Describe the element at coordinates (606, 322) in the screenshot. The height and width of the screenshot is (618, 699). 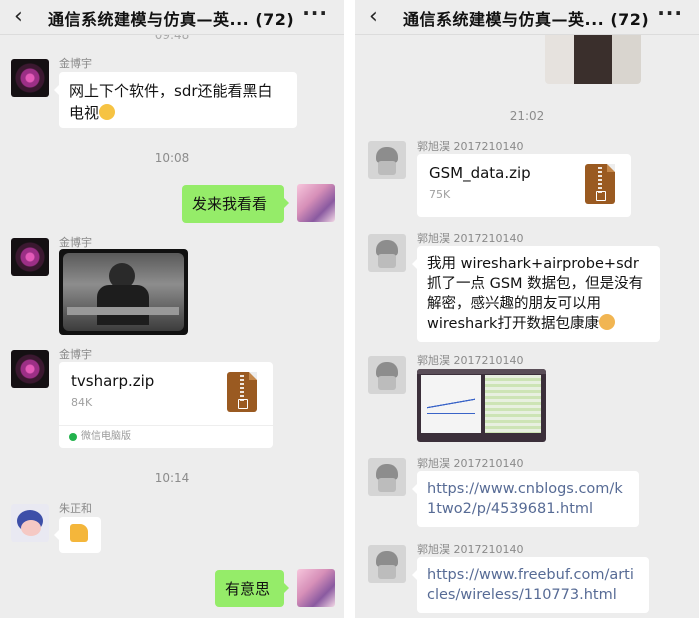
I see `cat-smile-emoji-icon` at that location.